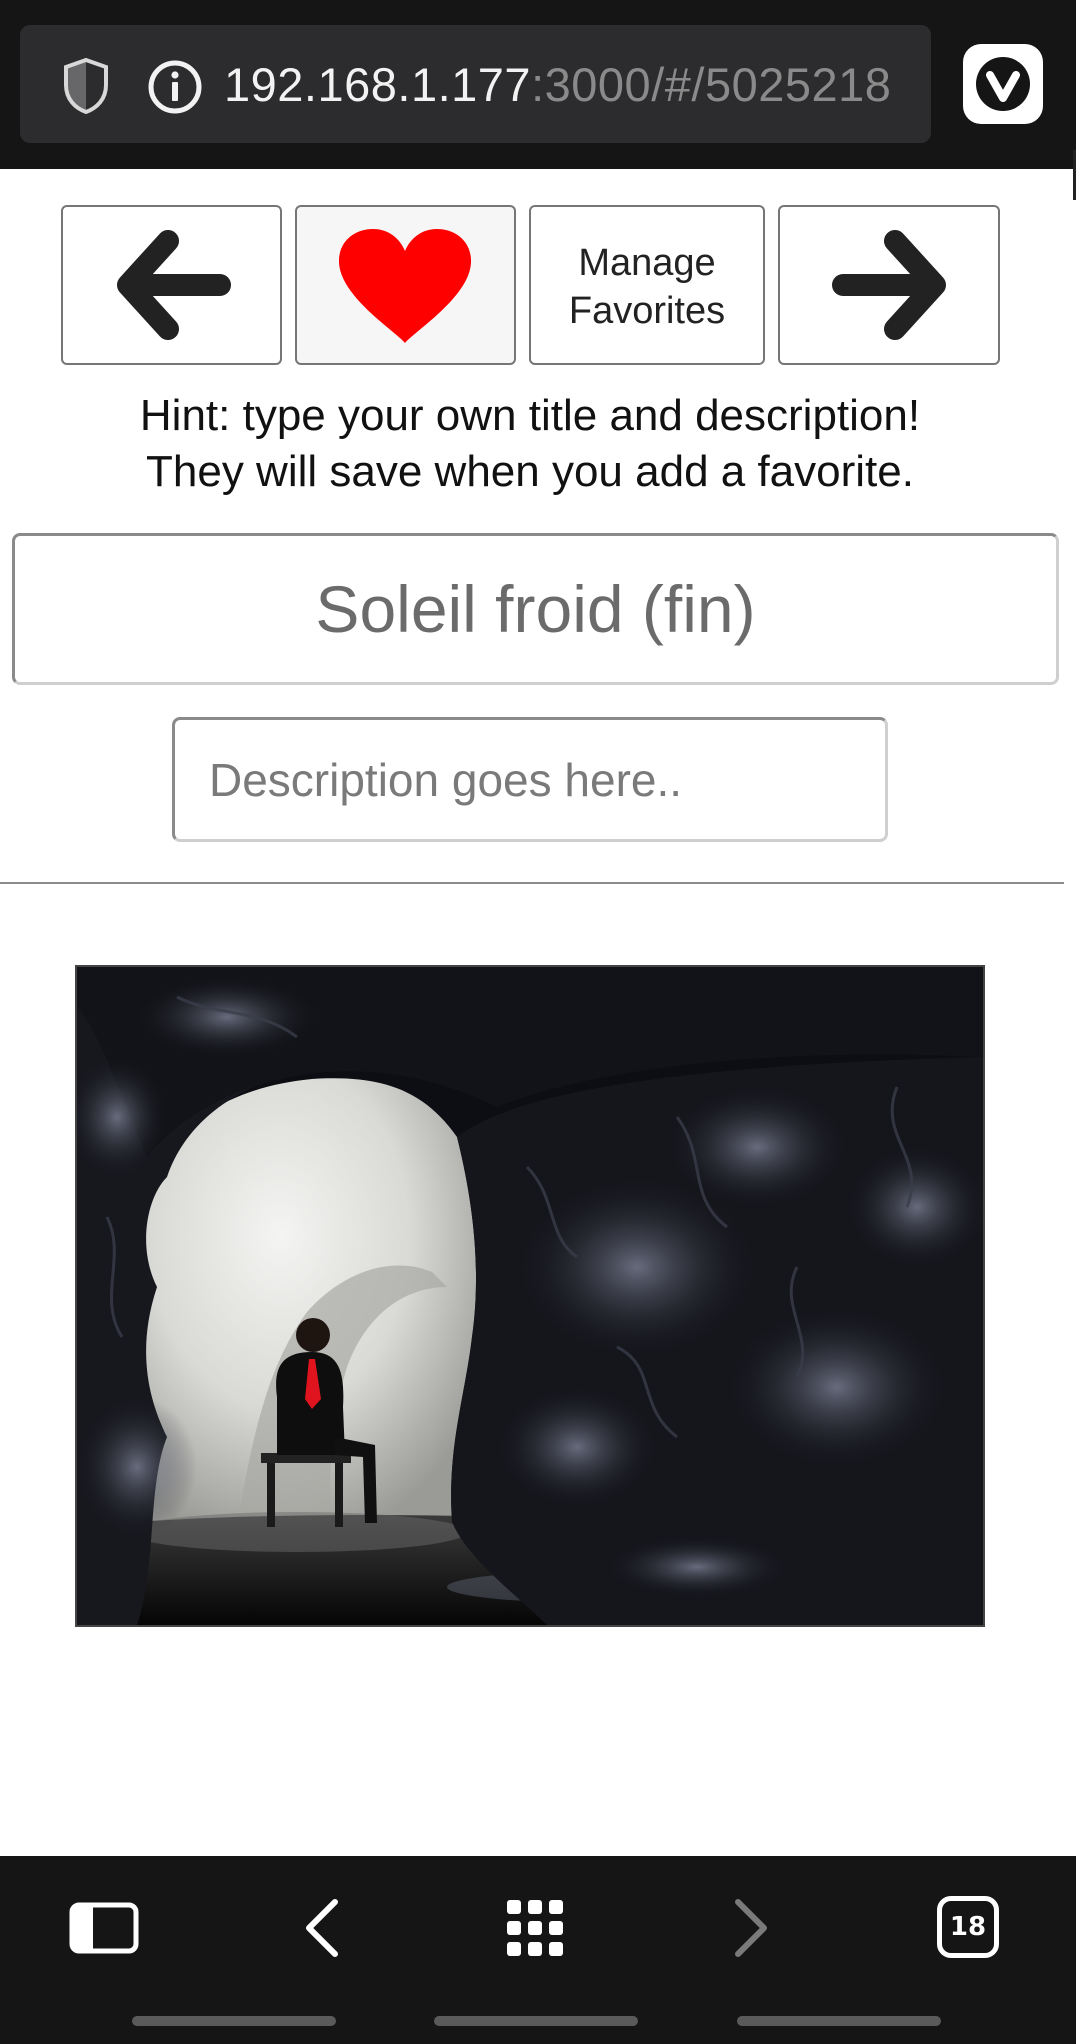 The image size is (1076, 2044). I want to click on previous-button, so click(171, 285).